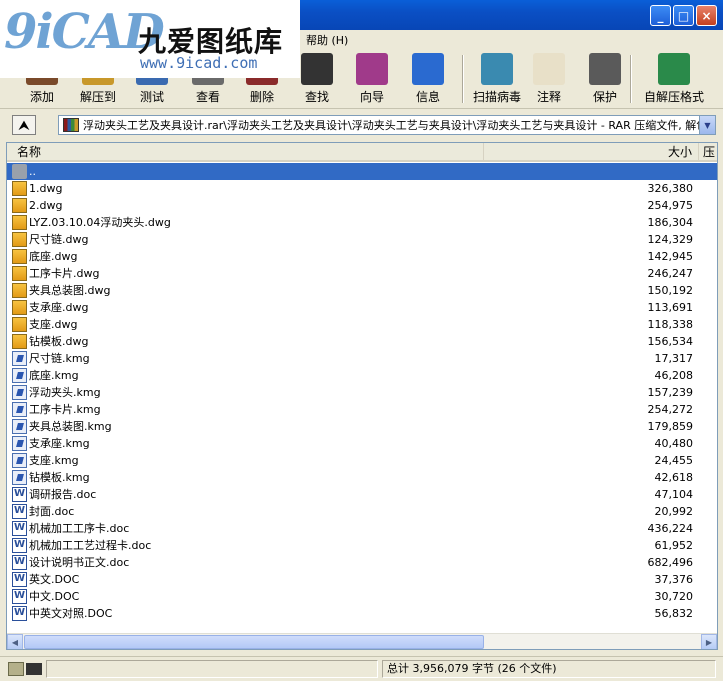 Image resolution: width=723 pixels, height=681 pixels. Describe the element at coordinates (64, 273) in the screenshot. I see `file-name: 工序卡片.dwg` at that location.